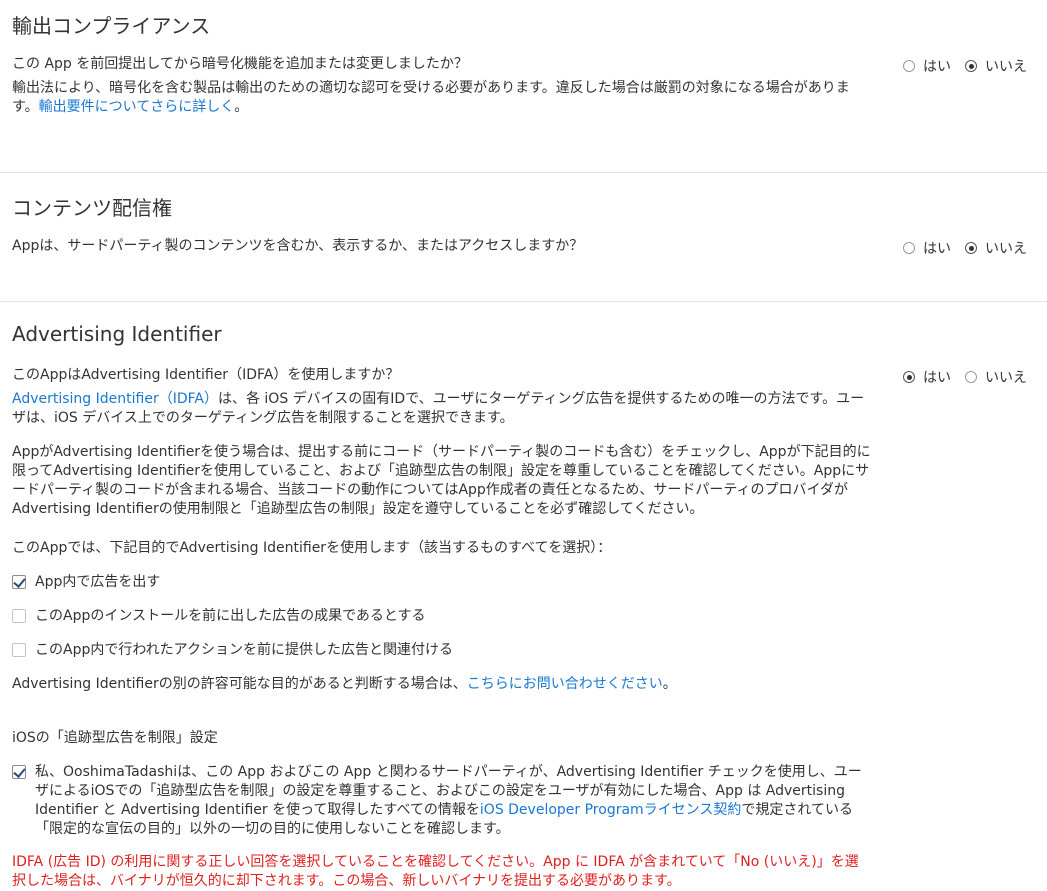 The image size is (1047, 891). Describe the element at coordinates (996, 248) in the screenshot. I see `content-rights-no-radio: いいえ` at that location.